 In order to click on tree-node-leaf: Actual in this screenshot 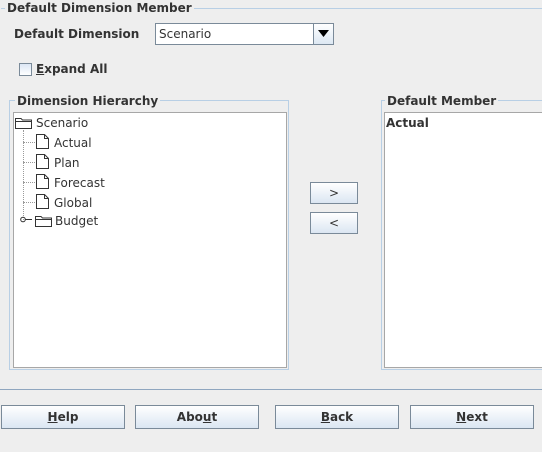, I will do `click(96, 142)`.